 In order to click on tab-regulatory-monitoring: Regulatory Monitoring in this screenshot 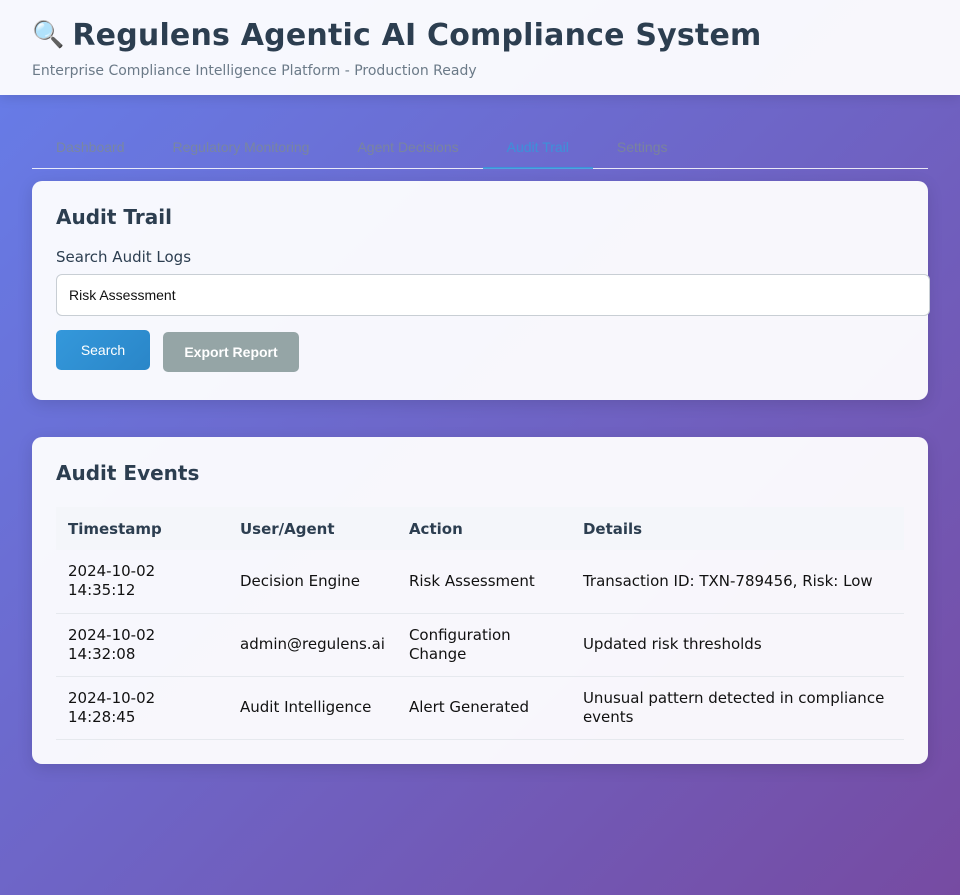, I will do `click(241, 148)`.